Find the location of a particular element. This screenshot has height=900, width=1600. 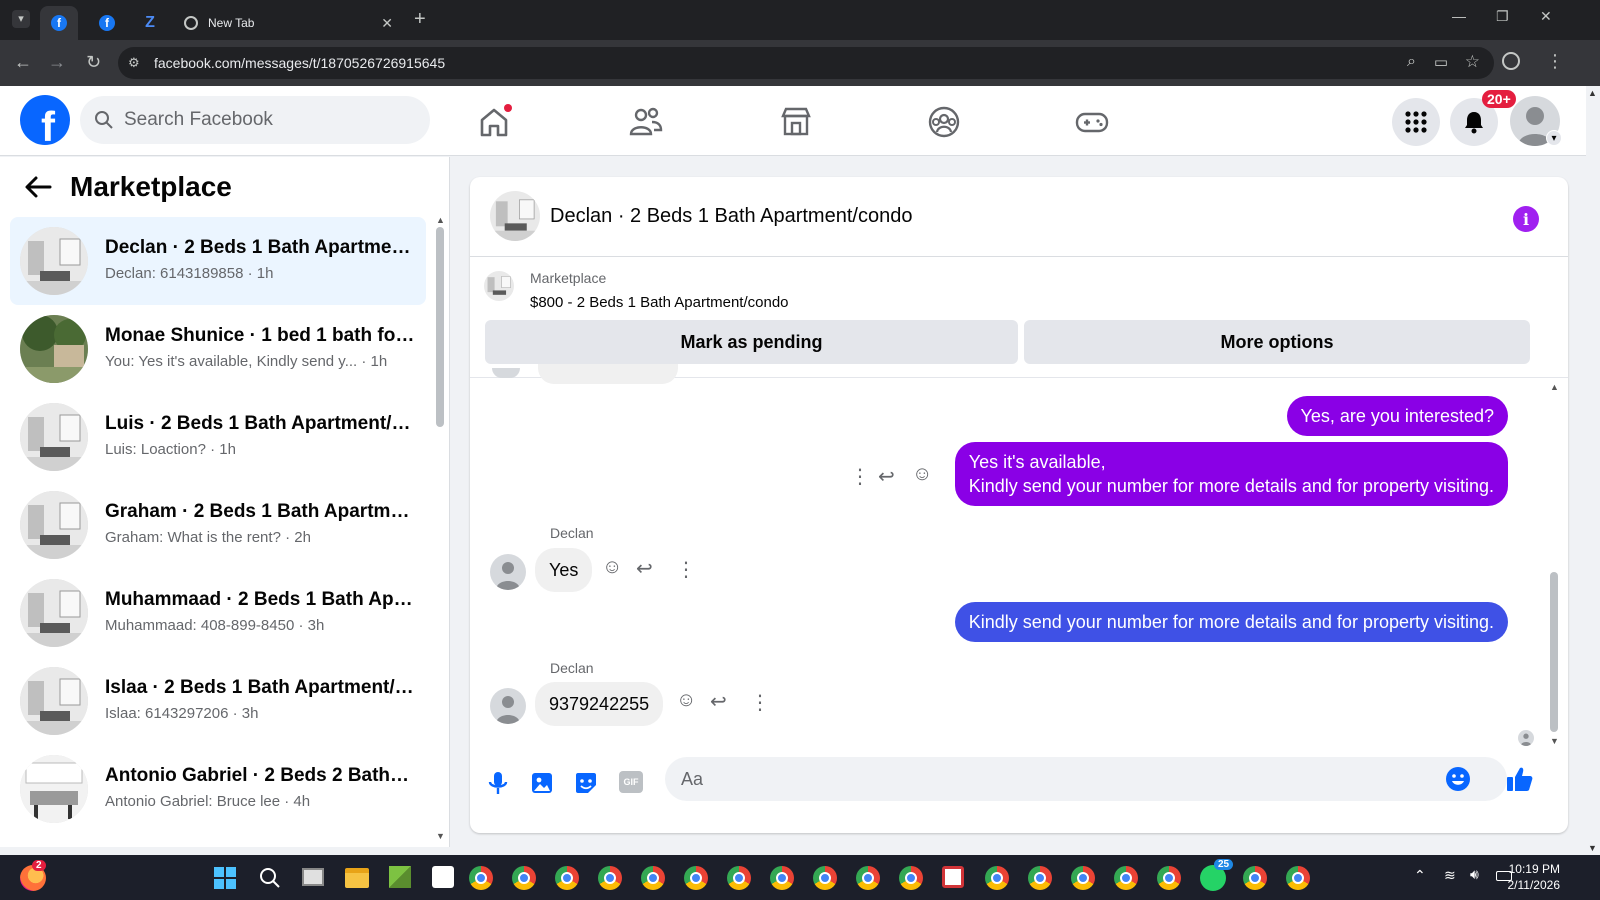

friends-icon is located at coordinates (646, 122).